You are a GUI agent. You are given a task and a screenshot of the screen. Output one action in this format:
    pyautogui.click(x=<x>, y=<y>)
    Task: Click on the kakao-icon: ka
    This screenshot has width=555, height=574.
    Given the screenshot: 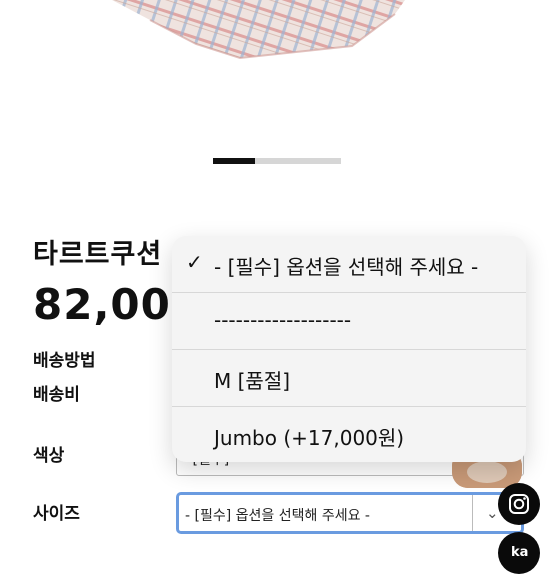 What is the action you would take?
    pyautogui.click(x=520, y=552)
    